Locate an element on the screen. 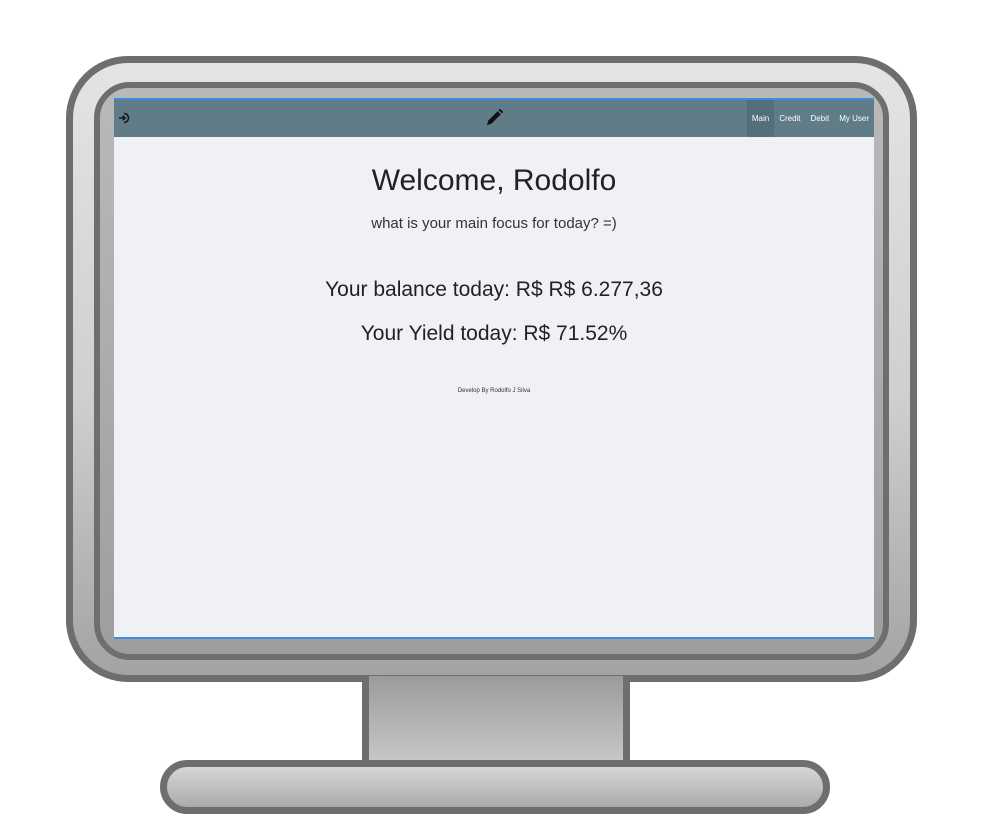 This screenshot has height=819, width=995. nav-item-credit: Credit is located at coordinates (789, 118).